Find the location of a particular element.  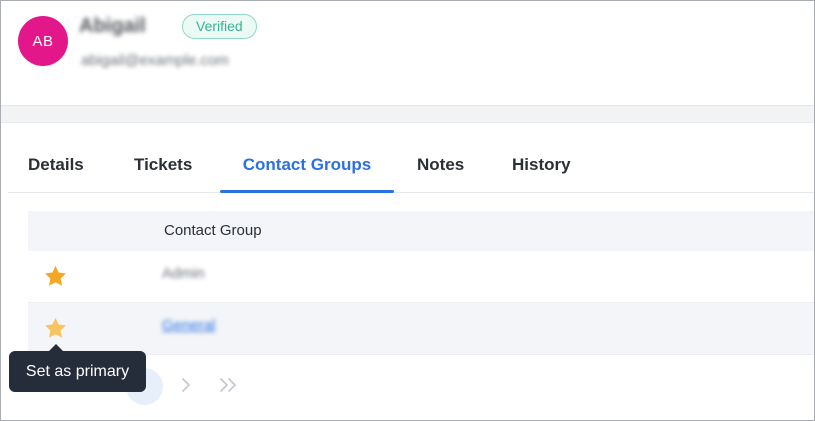

tab-tickets: Tickets is located at coordinates (163, 166).